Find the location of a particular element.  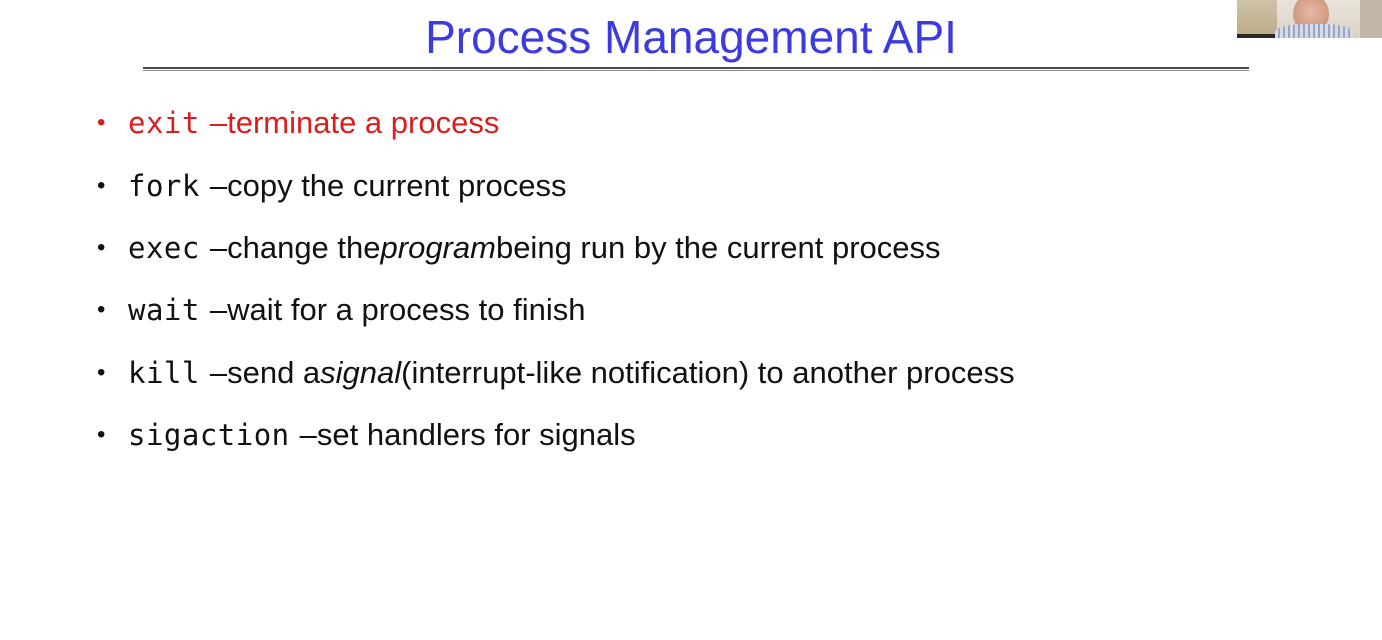

command-name: sigaction is located at coordinates (209, 435).